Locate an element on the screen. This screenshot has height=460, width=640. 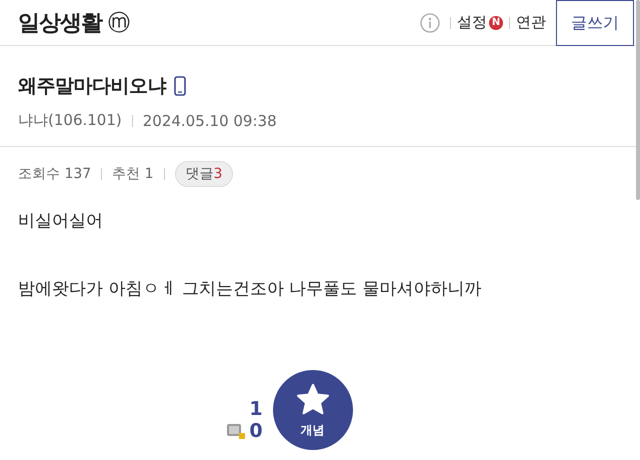
badge-icon is located at coordinates (236, 431).